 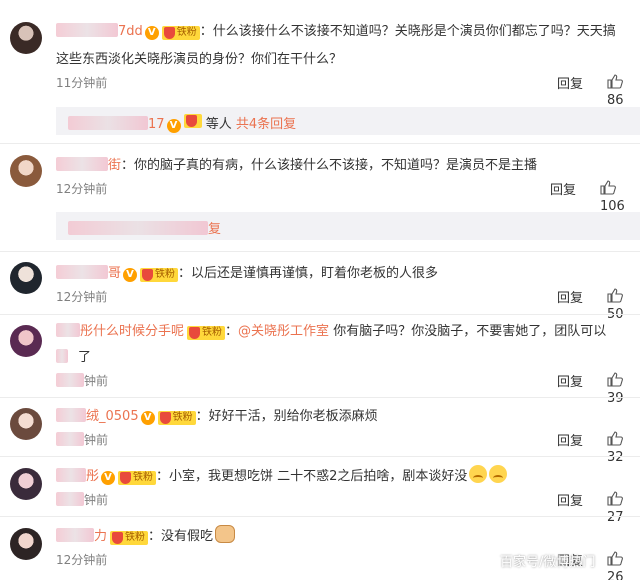 I want to click on like-button: 106, so click(x=620, y=197).